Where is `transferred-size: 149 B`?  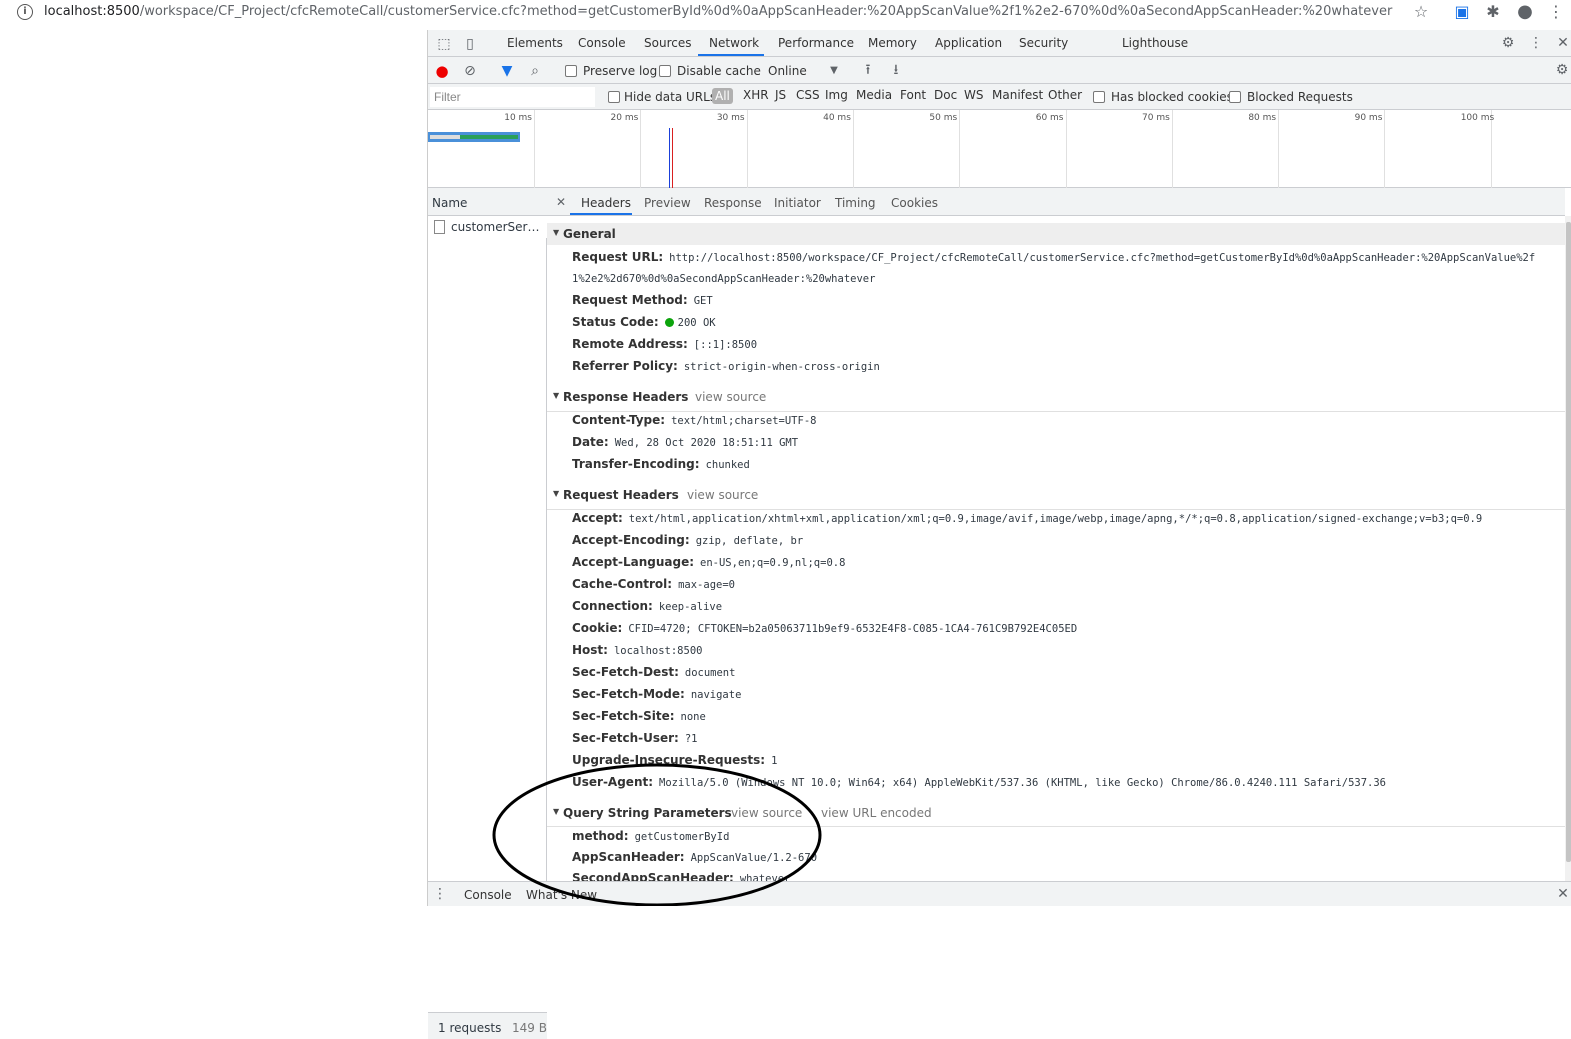
transferred-size: 149 B is located at coordinates (529, 1028).